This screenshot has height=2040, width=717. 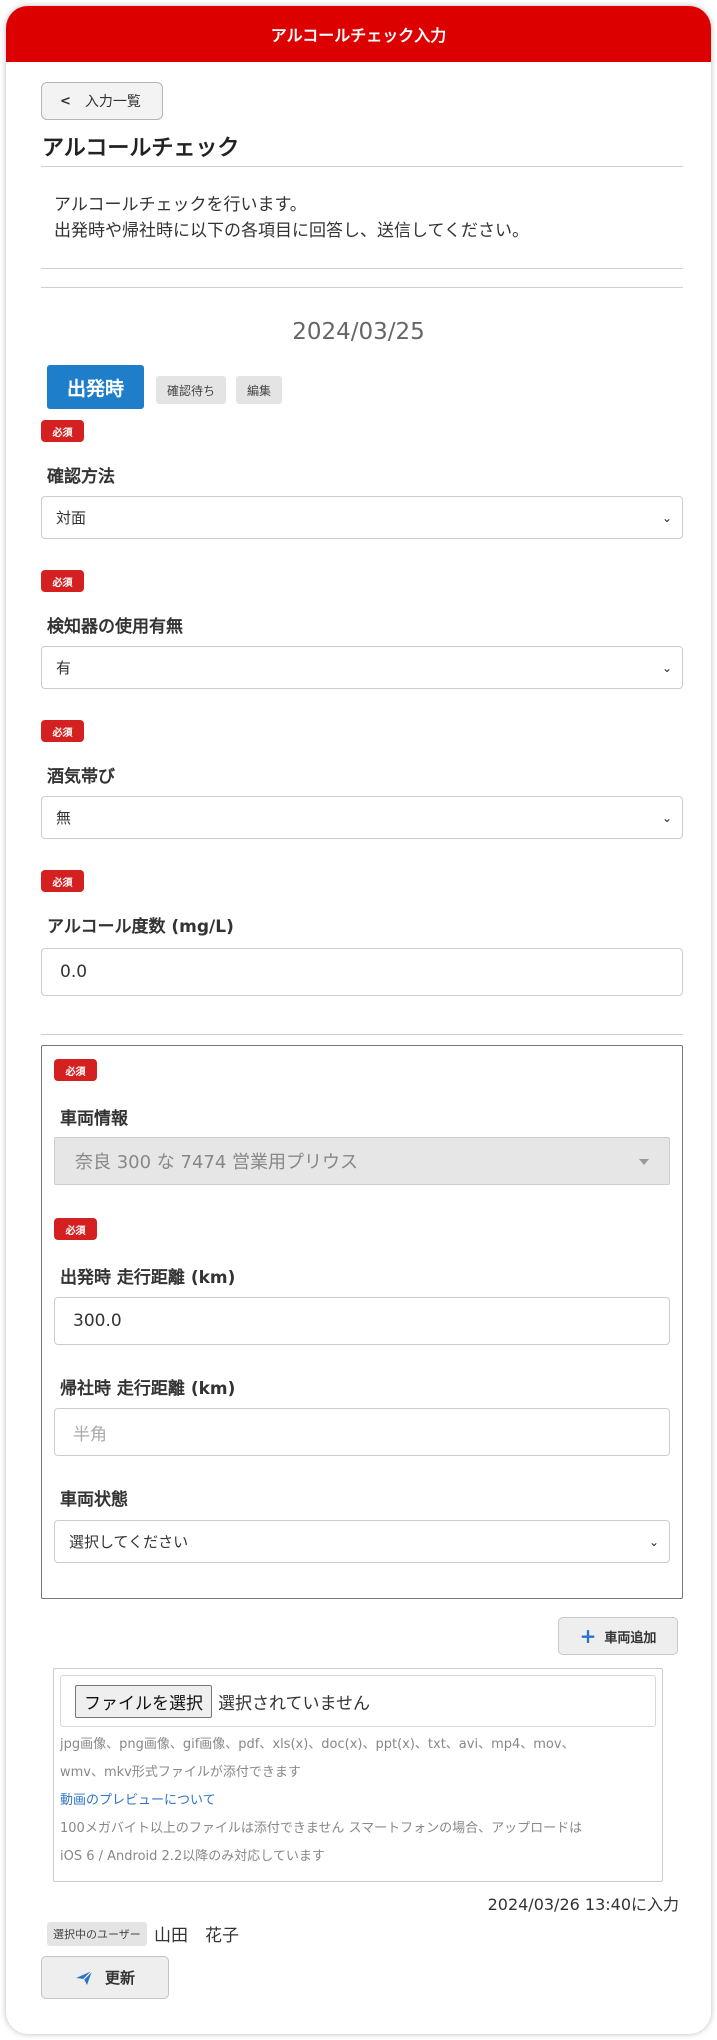 What do you see at coordinates (148, 1389) in the screenshot?
I see `return-distance-label: 帰社時 走行距離 (km)` at bounding box center [148, 1389].